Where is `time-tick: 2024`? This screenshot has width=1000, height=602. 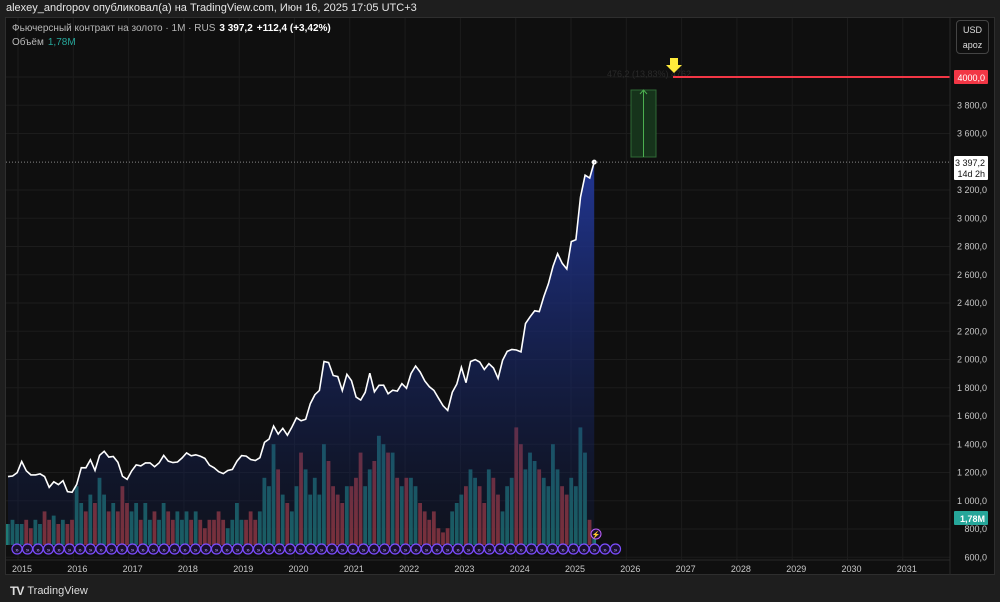 time-tick: 2024 is located at coordinates (520, 569).